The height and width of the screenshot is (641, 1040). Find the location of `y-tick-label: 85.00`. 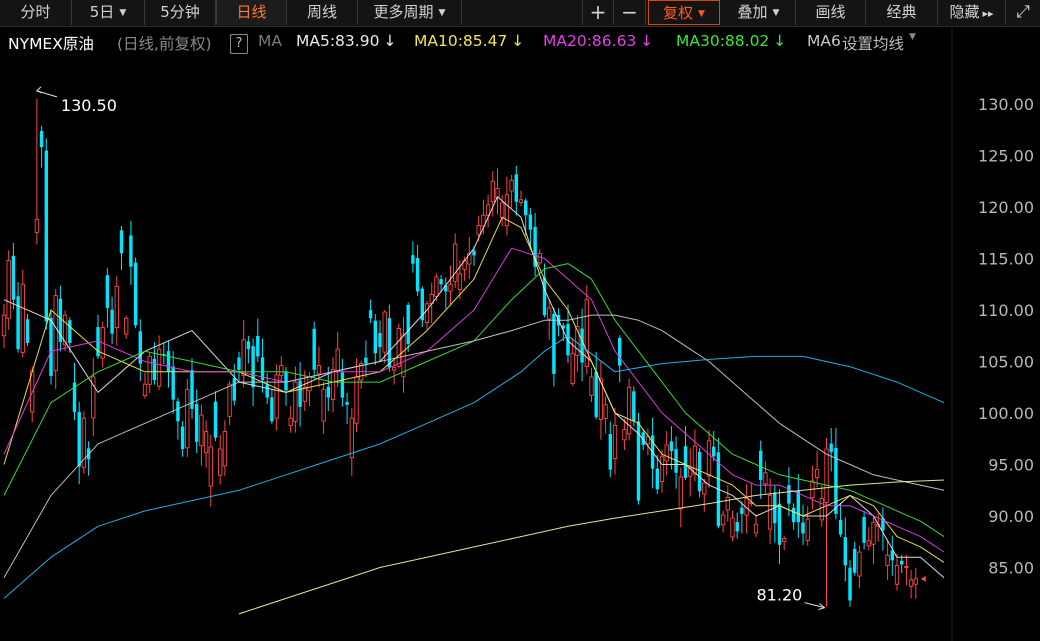

y-tick-label: 85.00 is located at coordinates (1011, 568).